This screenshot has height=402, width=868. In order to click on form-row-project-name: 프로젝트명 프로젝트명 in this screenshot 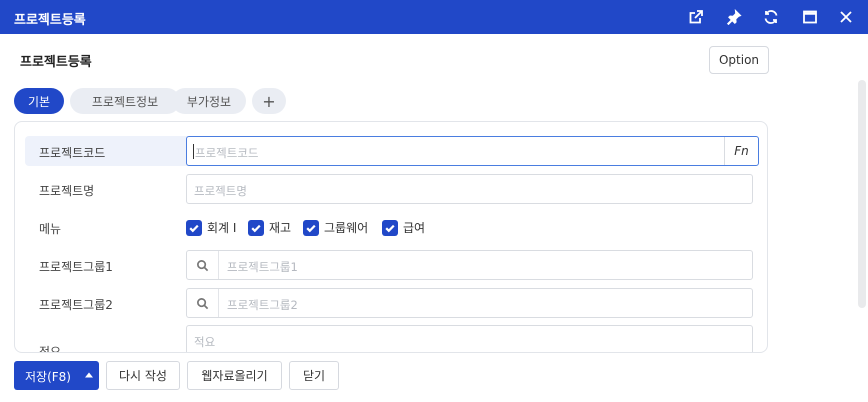, I will do `click(392, 189)`.